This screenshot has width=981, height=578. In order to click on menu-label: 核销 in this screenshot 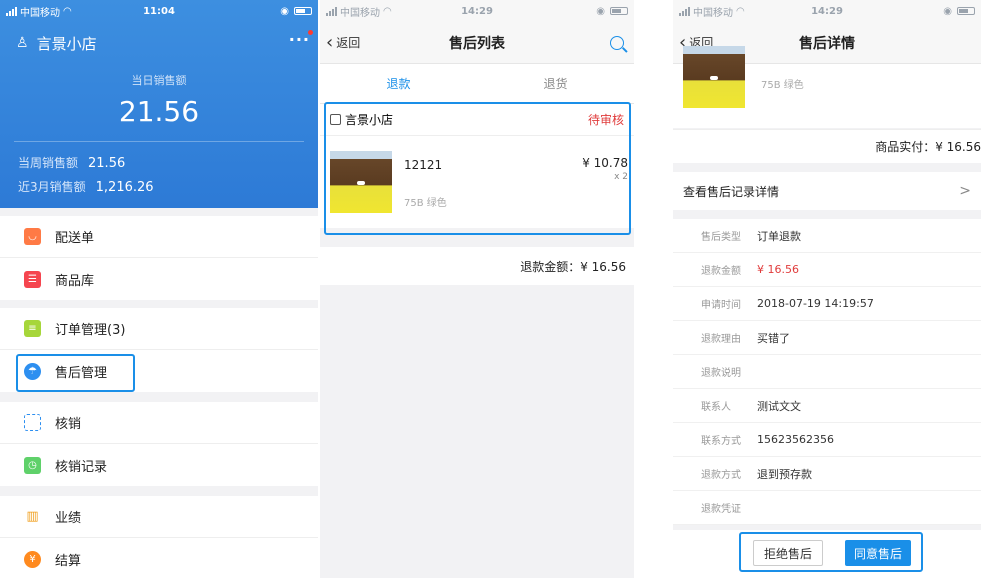, I will do `click(68, 424)`.